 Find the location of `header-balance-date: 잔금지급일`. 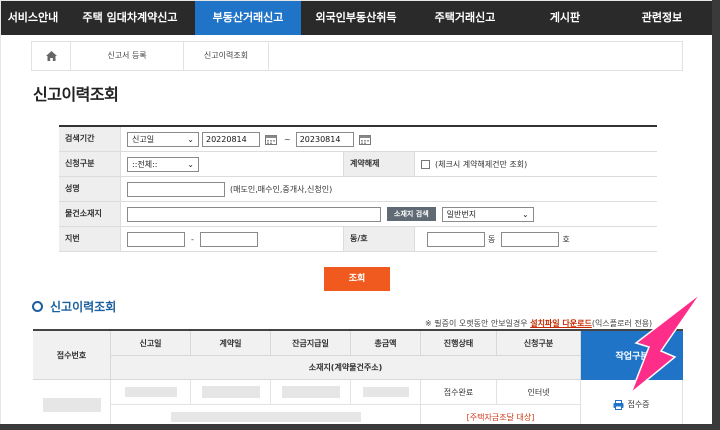

header-balance-date: 잔금지급일 is located at coordinates (311, 343).